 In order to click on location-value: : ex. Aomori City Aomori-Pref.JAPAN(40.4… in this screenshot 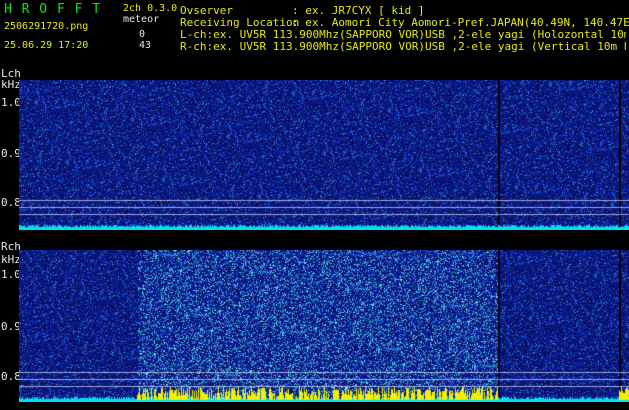, I will do `click(460, 22)`.